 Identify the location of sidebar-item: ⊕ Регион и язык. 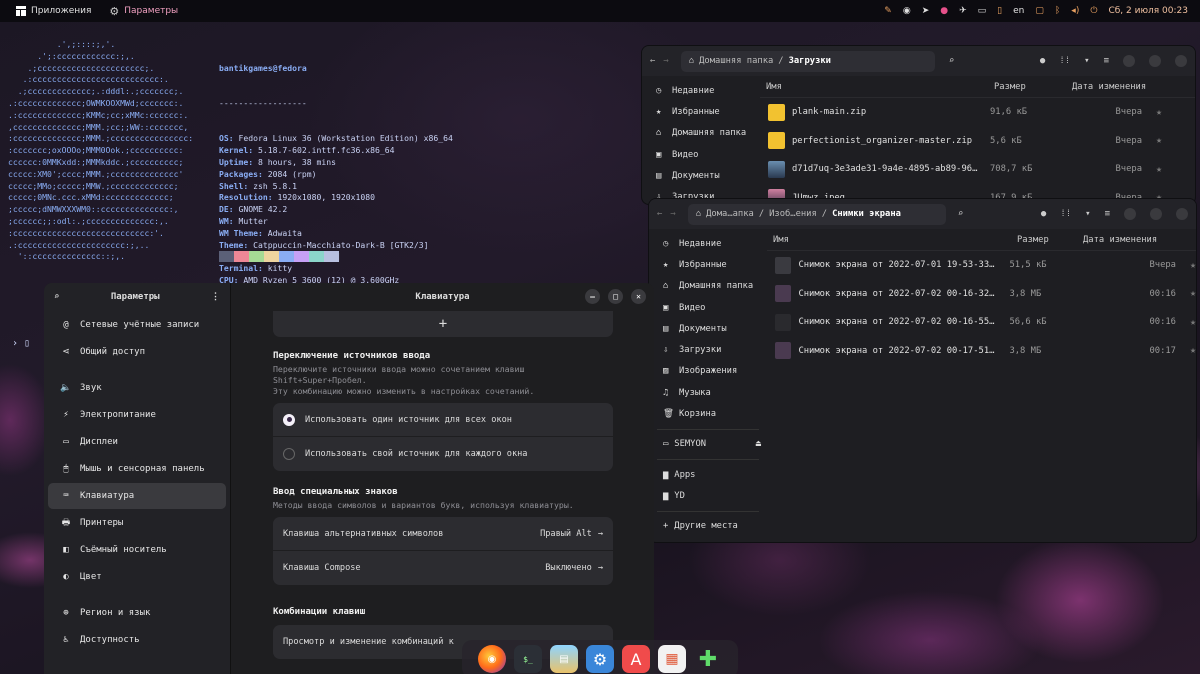
(137, 613).